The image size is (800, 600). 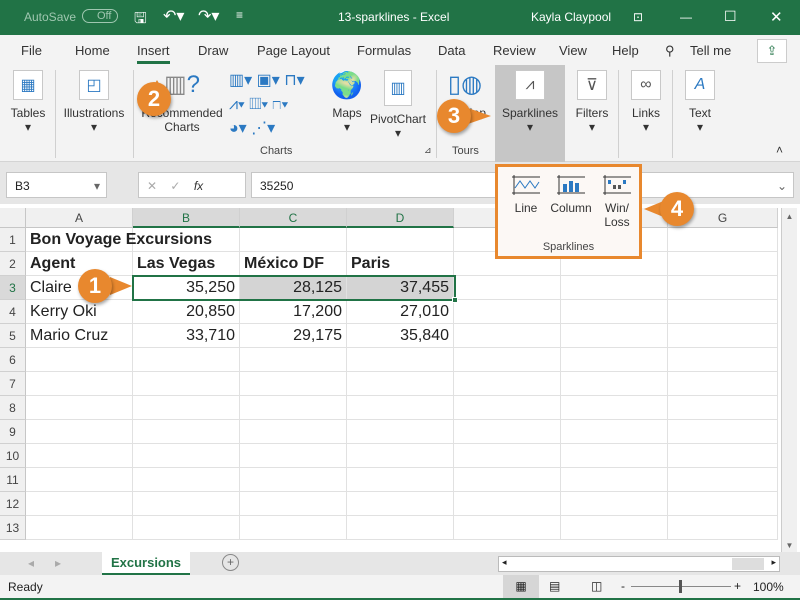 What do you see at coordinates (208, 16) in the screenshot?
I see `redo-icon: ↷▾` at bounding box center [208, 16].